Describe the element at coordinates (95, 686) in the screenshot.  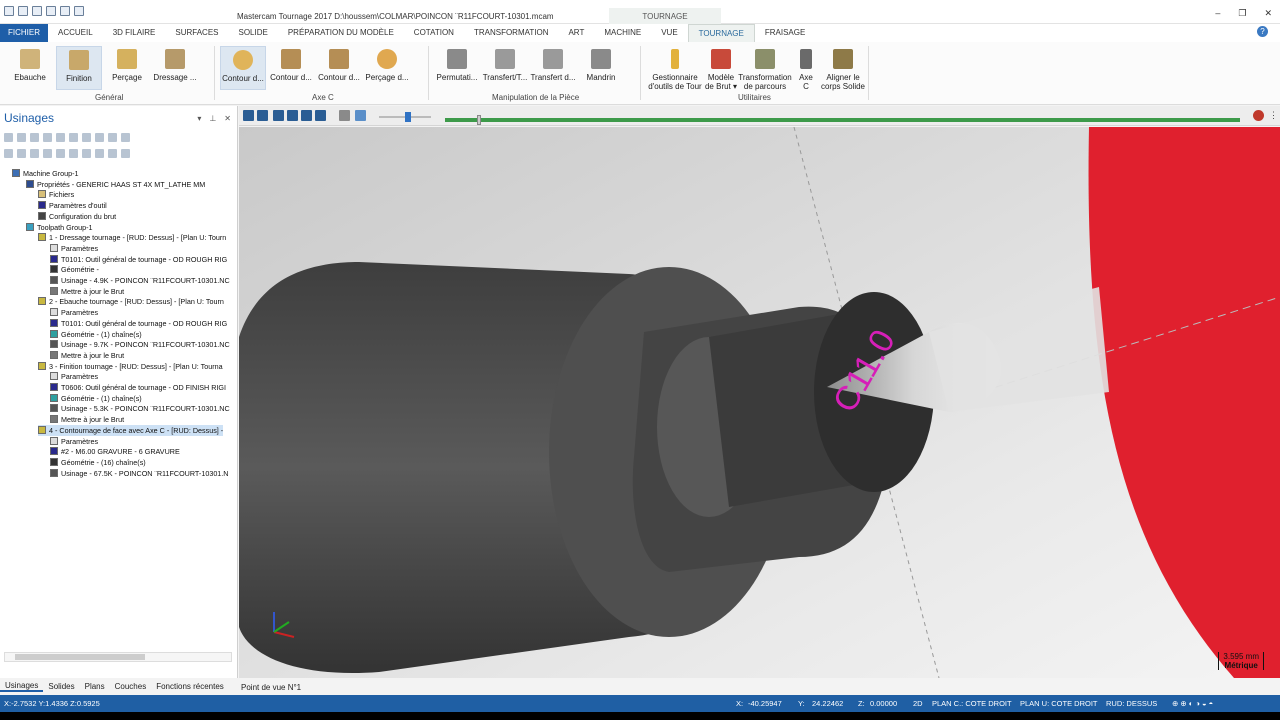
I see `bottom-tab-2: Plans` at that location.